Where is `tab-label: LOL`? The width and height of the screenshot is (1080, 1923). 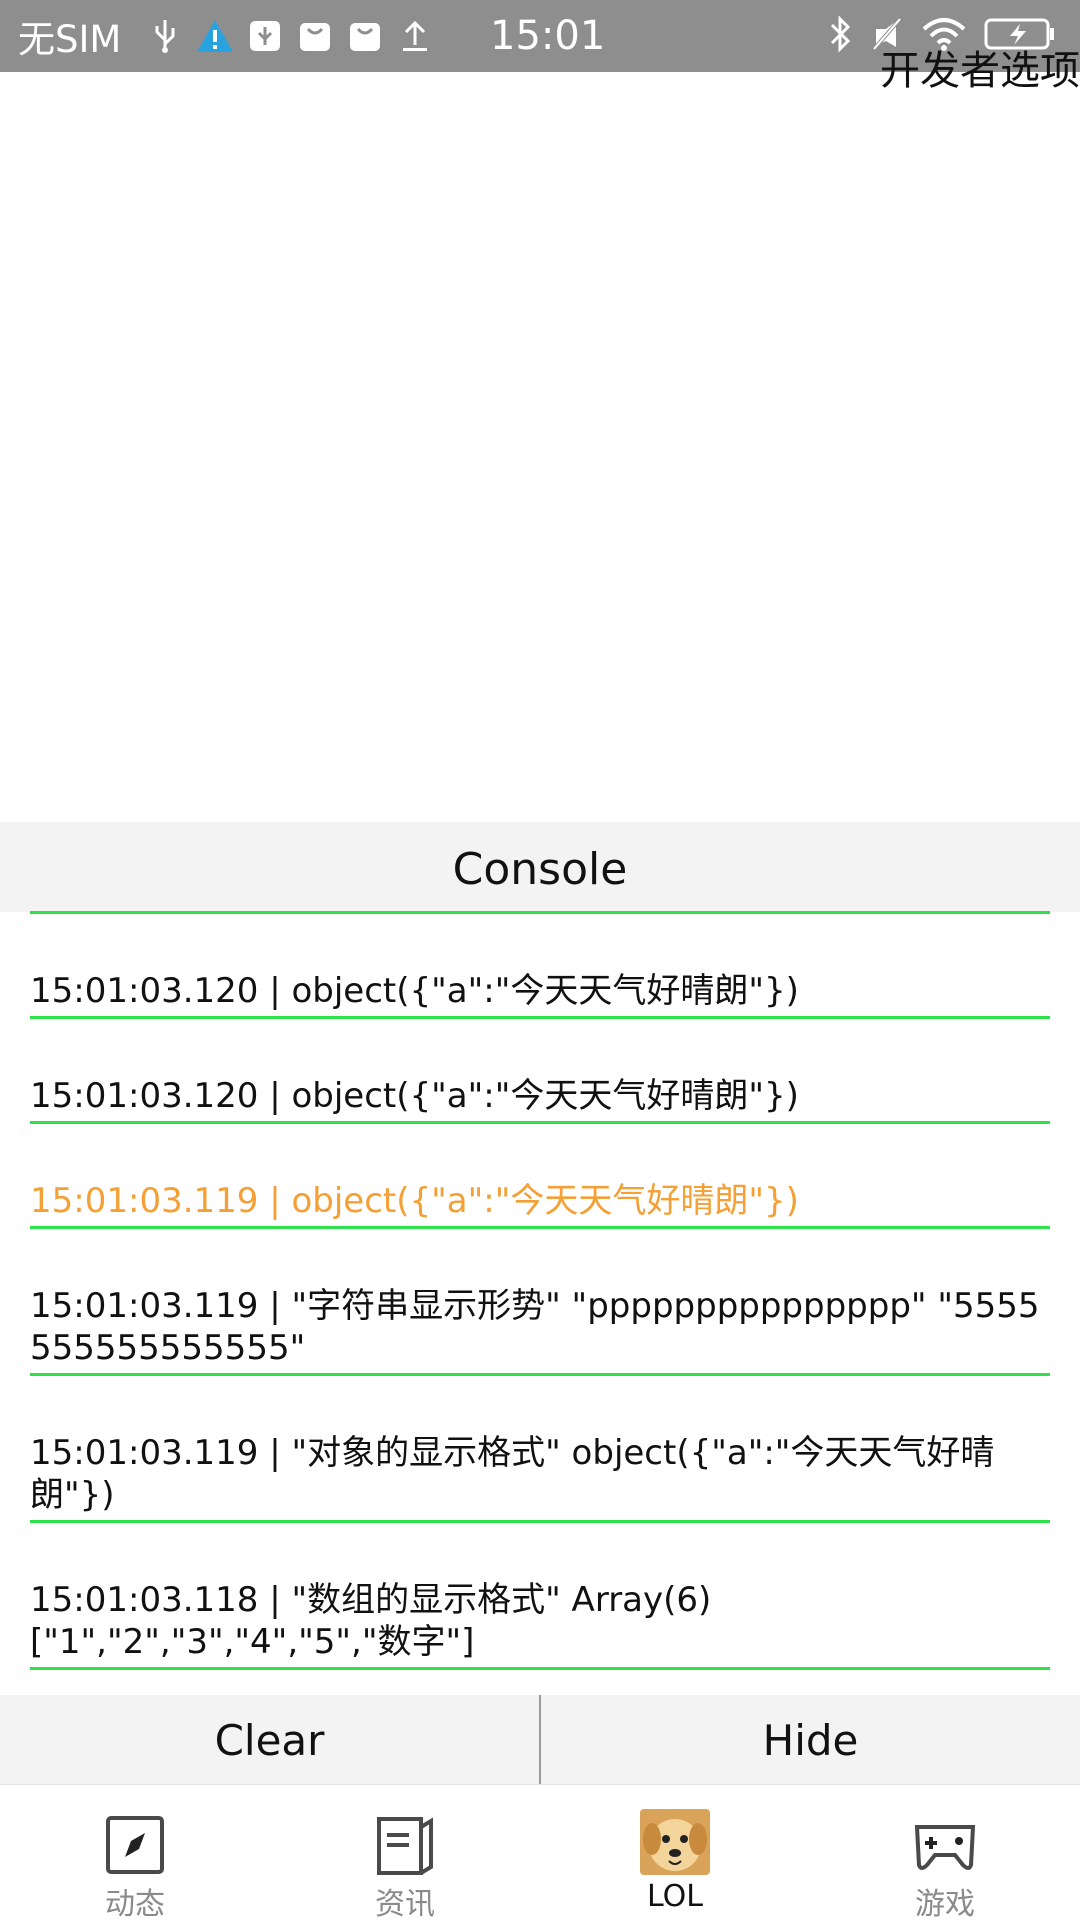 tab-label: LOL is located at coordinates (675, 1896).